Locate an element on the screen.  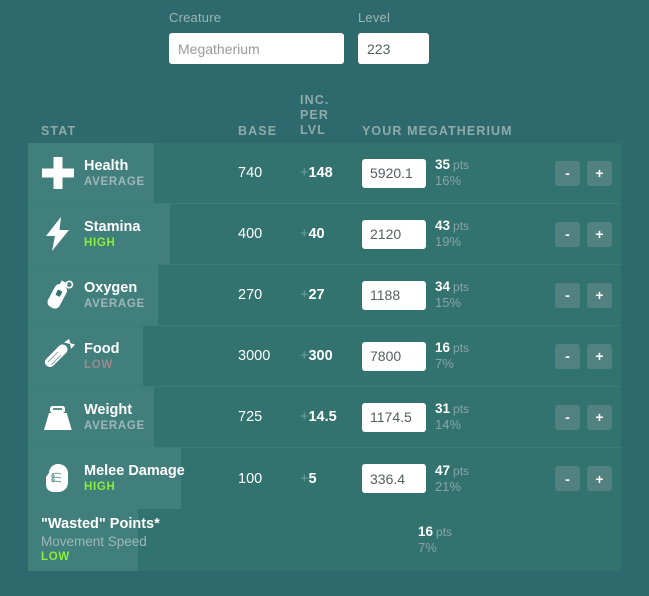
inc-per-lvl-value: +300 is located at coordinates (331, 356).